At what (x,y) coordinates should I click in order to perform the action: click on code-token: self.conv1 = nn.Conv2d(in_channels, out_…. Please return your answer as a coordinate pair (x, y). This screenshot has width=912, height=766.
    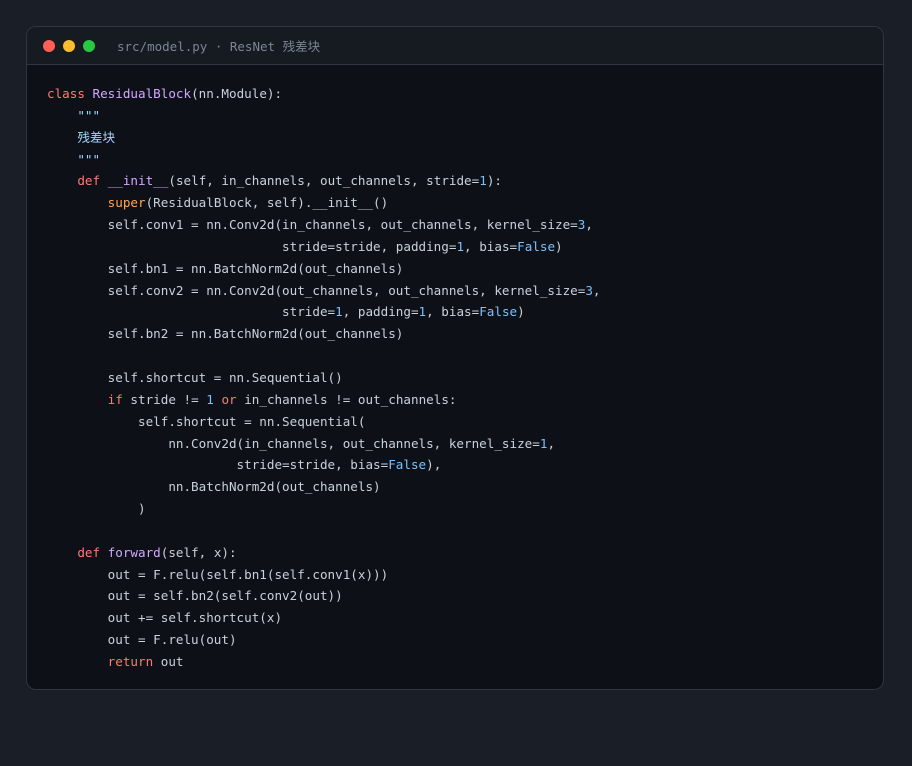
    Looking at the image, I should click on (312, 225).